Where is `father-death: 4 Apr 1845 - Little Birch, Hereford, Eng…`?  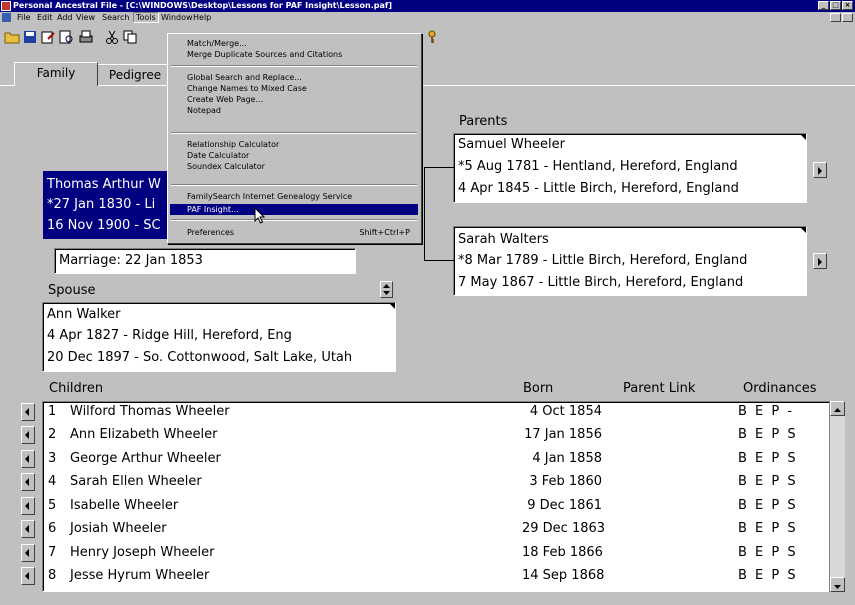 father-death: 4 Apr 1845 - Little Birch, Hereford, Eng… is located at coordinates (598, 188).